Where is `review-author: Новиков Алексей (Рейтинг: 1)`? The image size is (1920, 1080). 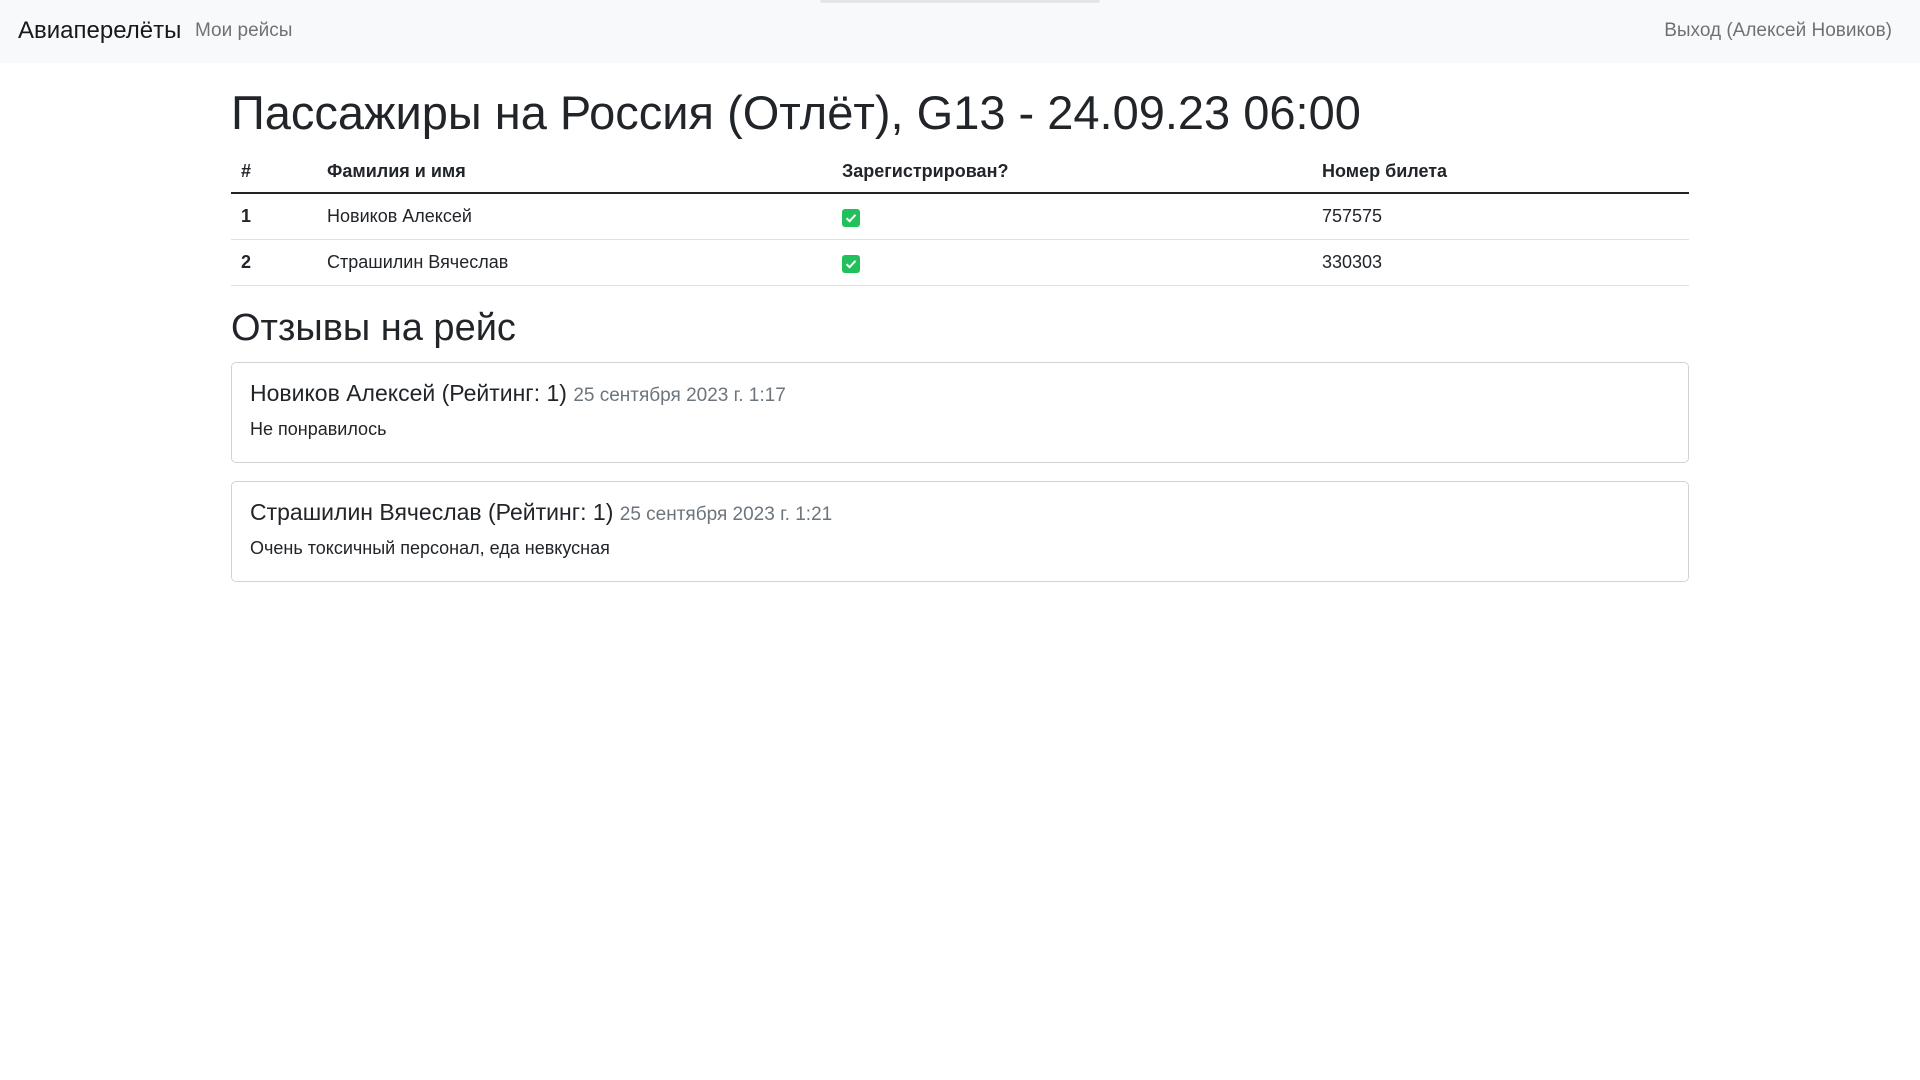
review-author: Новиков Алексей (Рейтинг: 1) is located at coordinates (408, 392).